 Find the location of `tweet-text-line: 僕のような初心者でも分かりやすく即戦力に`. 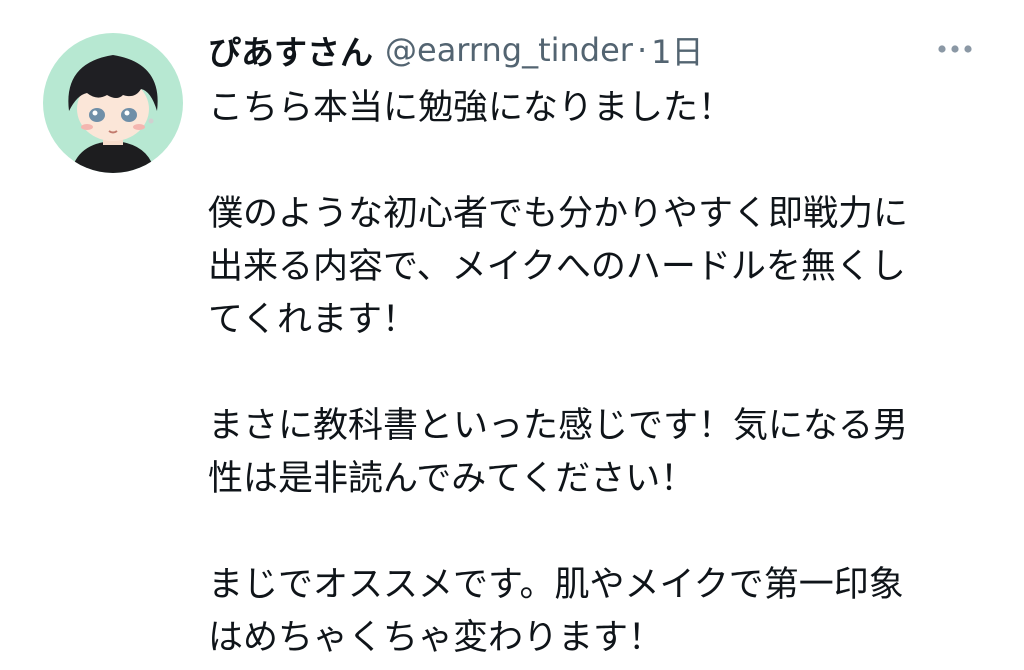

tweet-text-line: 僕のような初心者でも分かりやすく即戦力に is located at coordinates (558, 214).